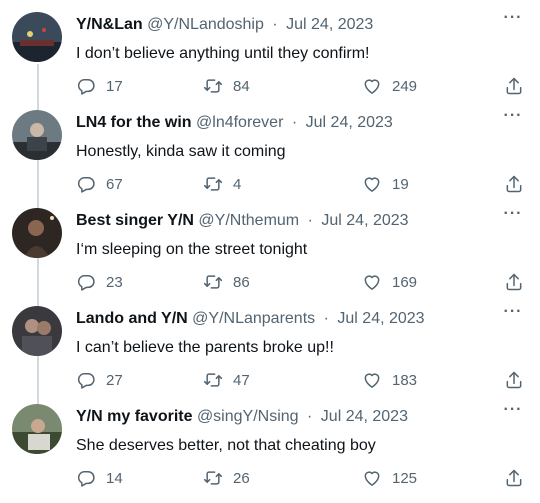  Describe the element at coordinates (192, 249) in the screenshot. I see `tweet-text: I‘m sleeping on the street tonight` at that location.